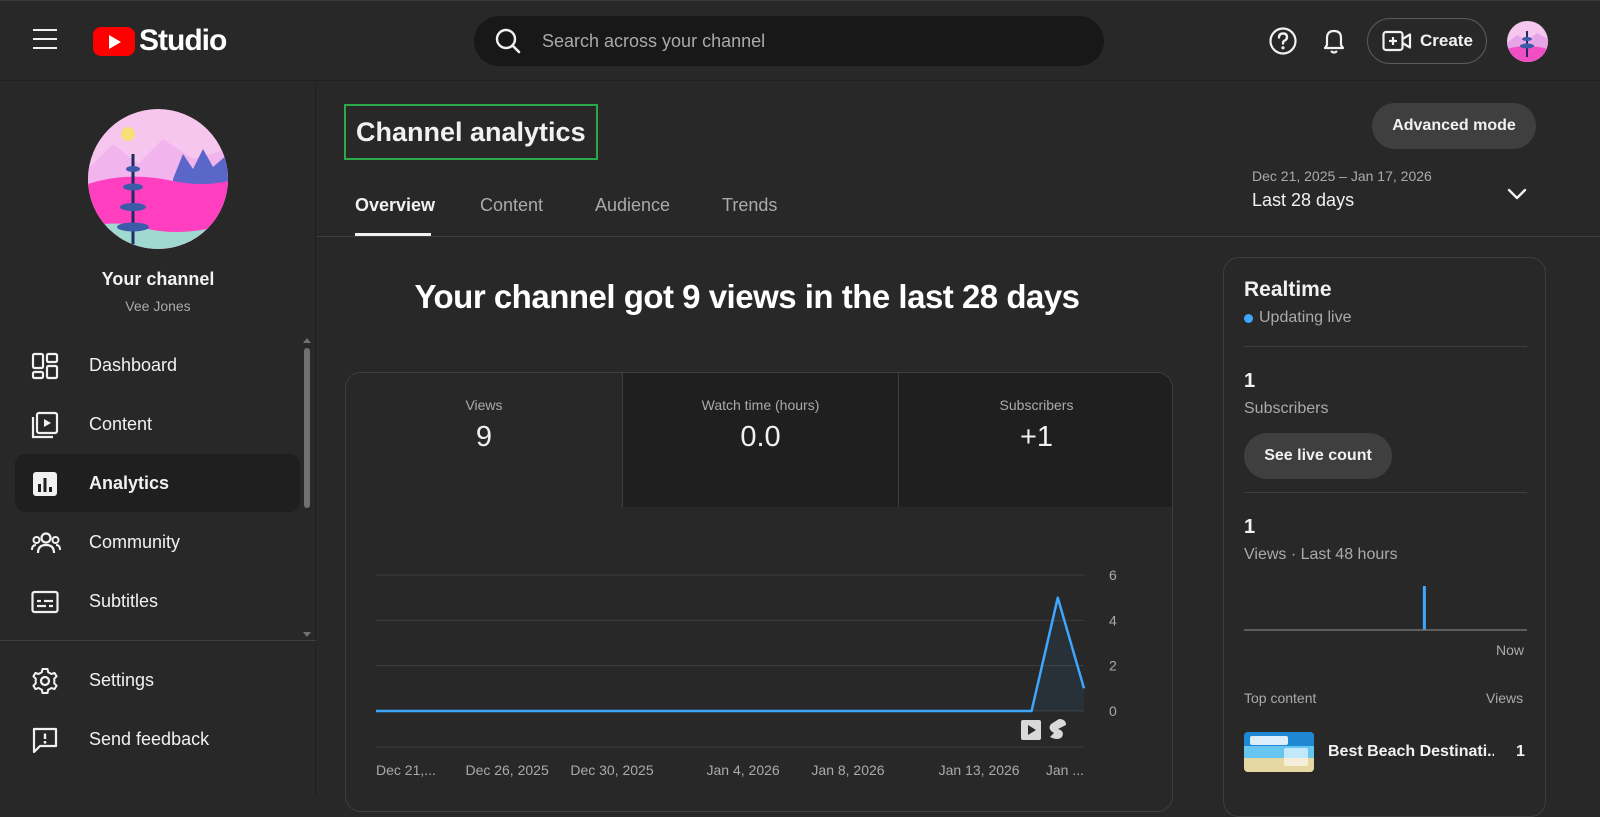 This screenshot has height=817, width=1600. I want to click on sidebar-item-subtitles: Subtitles, so click(157, 601).